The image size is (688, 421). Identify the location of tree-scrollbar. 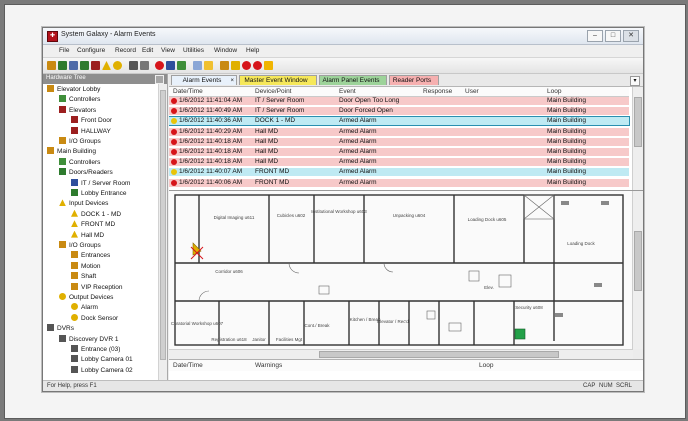
(162, 232).